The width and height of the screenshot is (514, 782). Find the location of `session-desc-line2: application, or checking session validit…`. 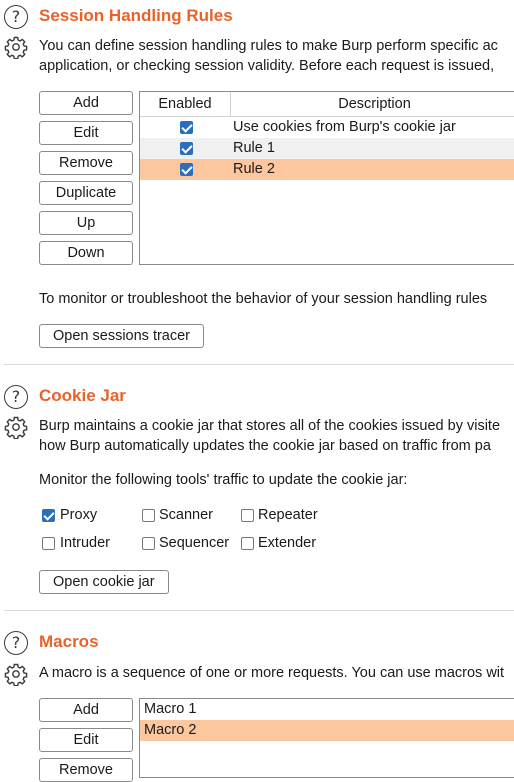

session-desc-line2: application, or checking session validit… is located at coordinates (267, 66).